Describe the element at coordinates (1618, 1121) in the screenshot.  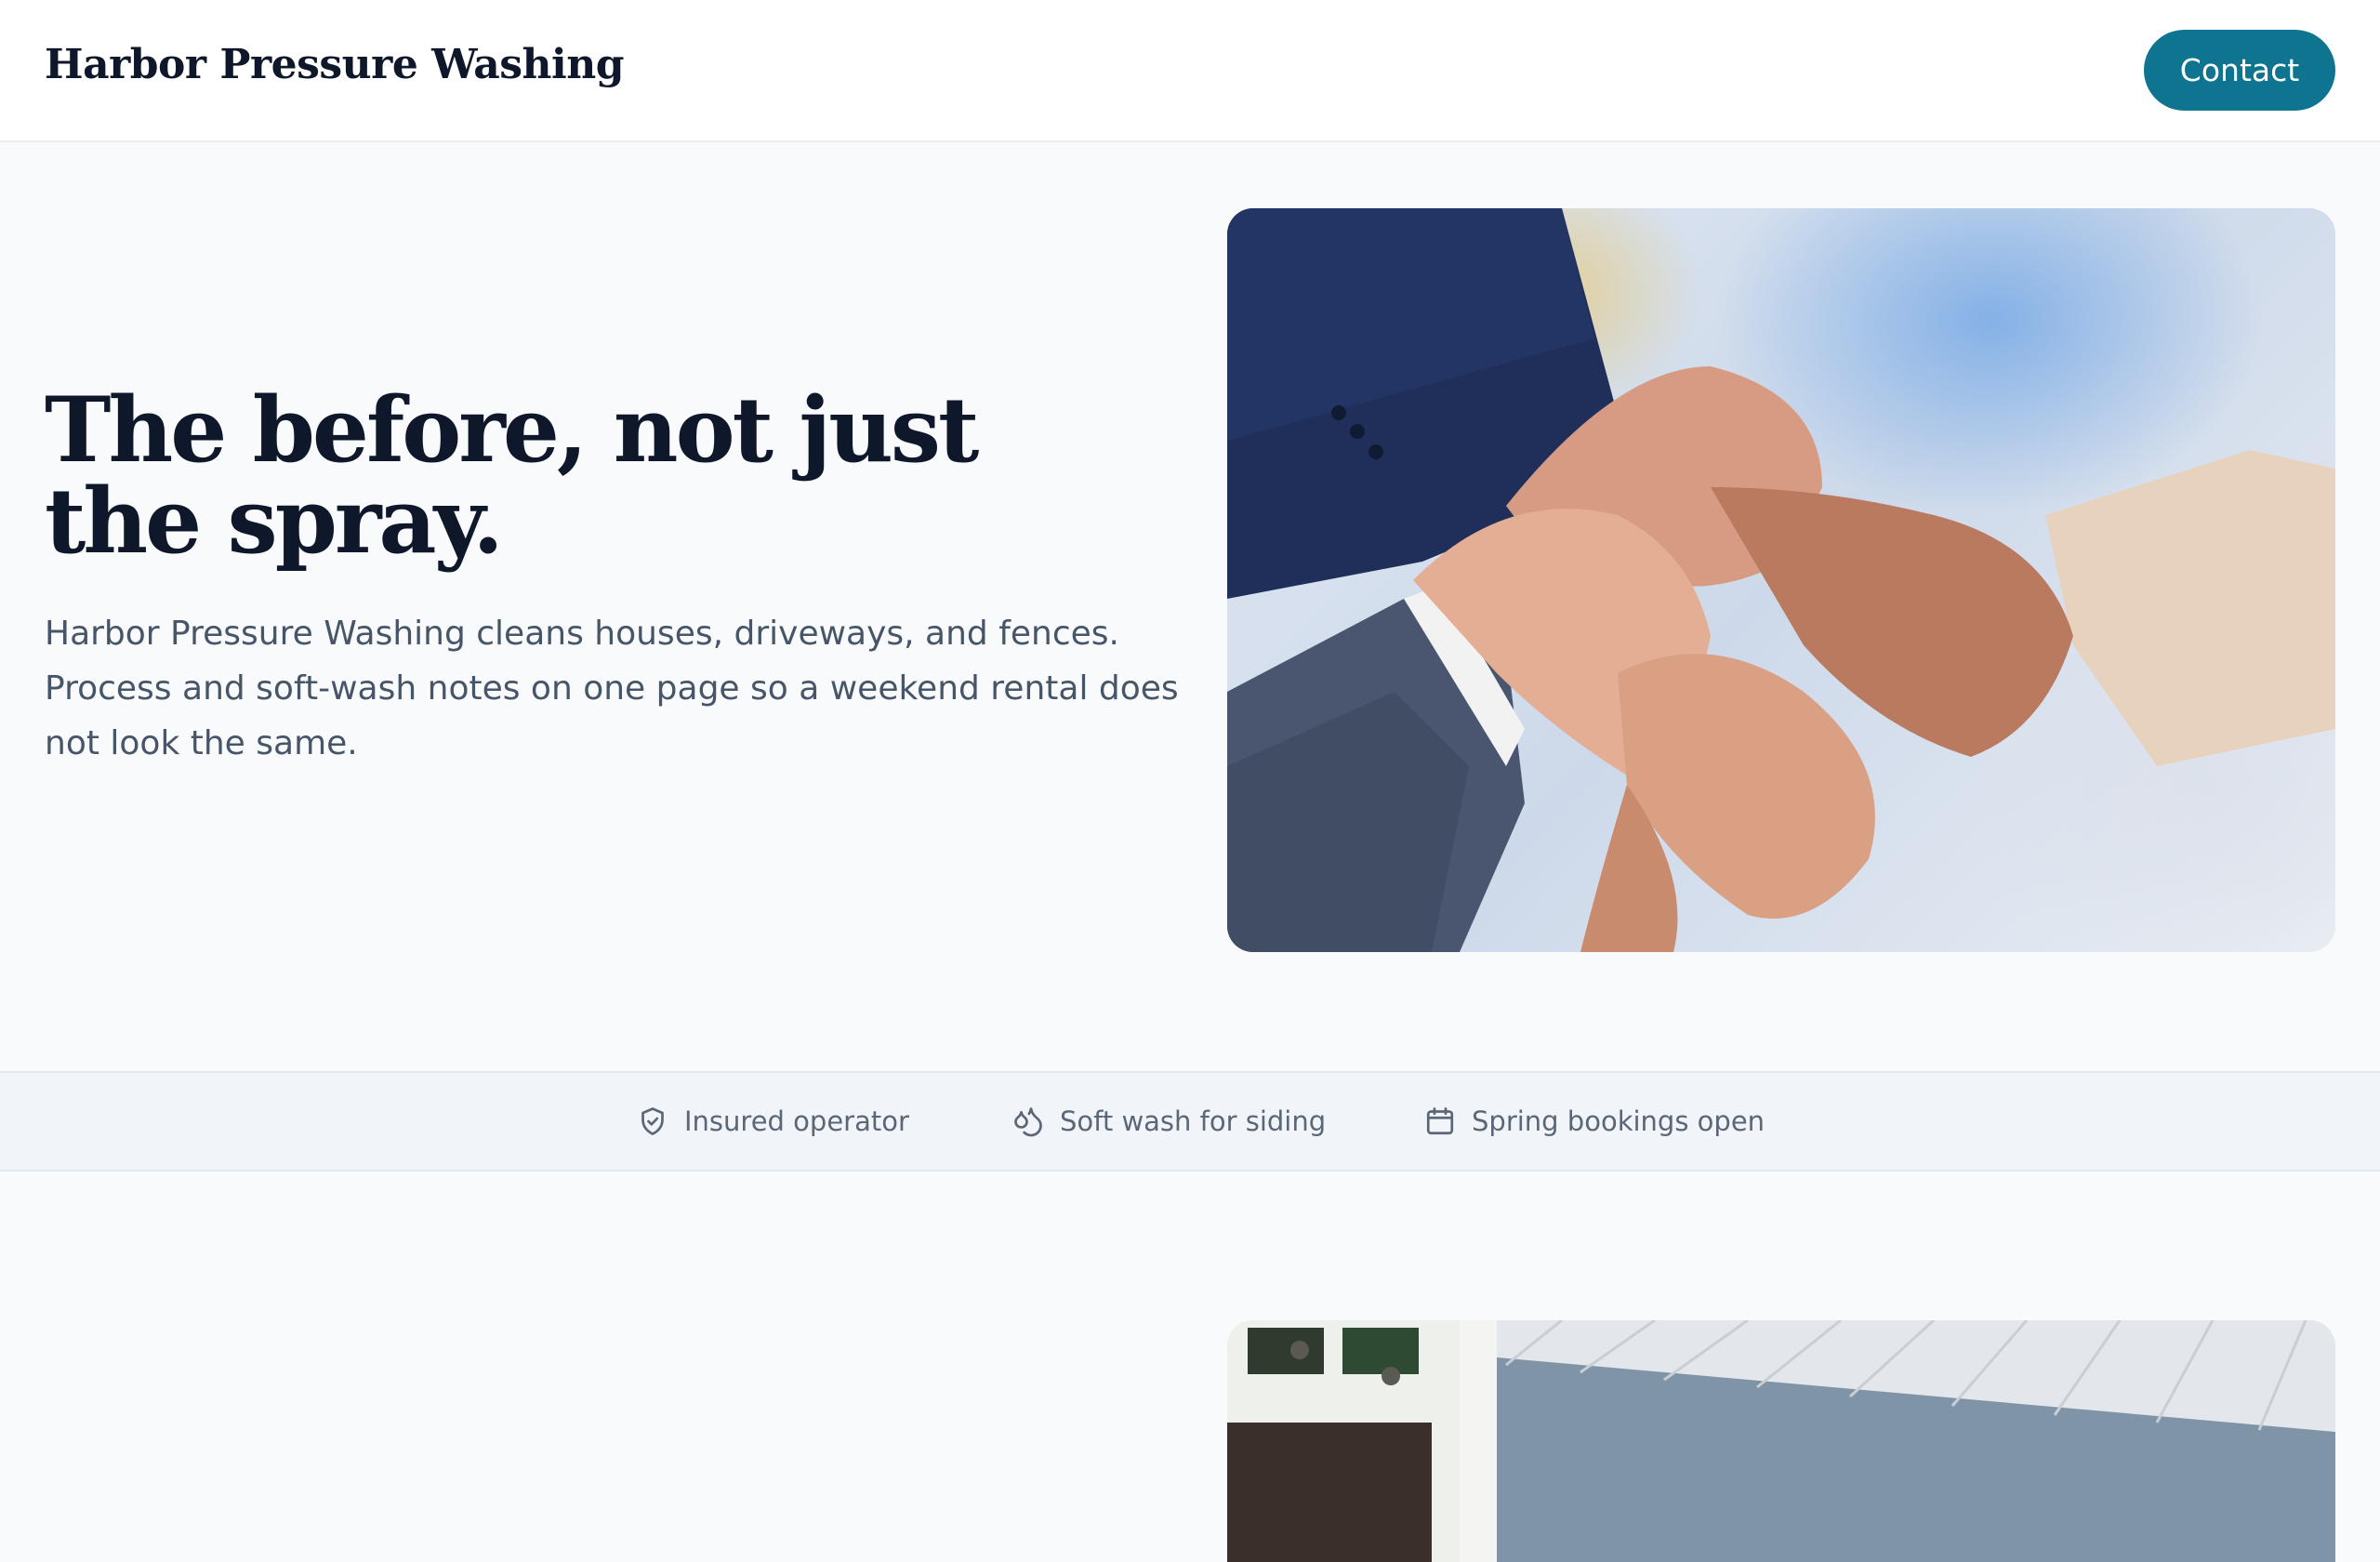
I see `trust-label: Spring bookings open` at that location.